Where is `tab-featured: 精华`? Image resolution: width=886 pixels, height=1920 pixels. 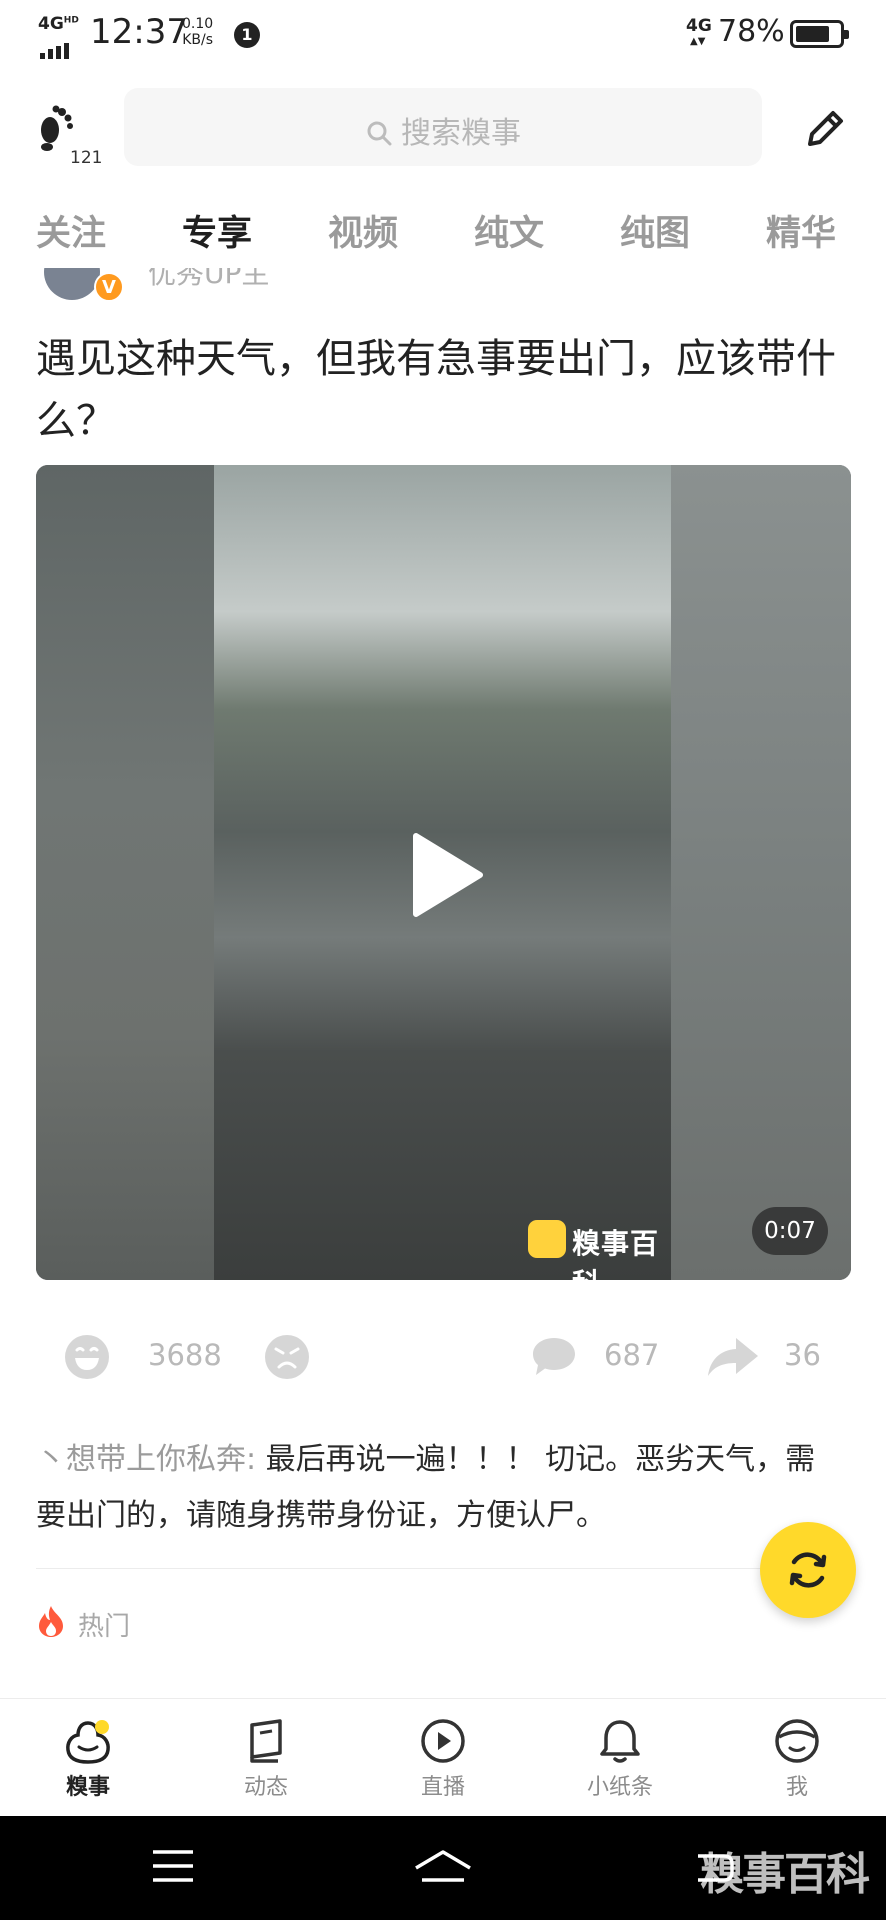
tab-featured: 精华 is located at coordinates (801, 230).